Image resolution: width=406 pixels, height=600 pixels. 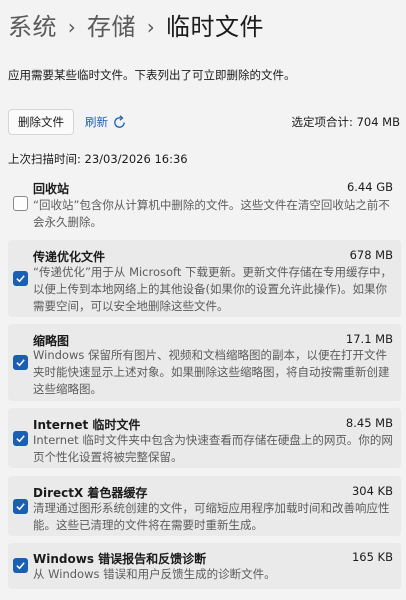 What do you see at coordinates (111, 27) in the screenshot?
I see `breadcrumb-storage: 存储` at bounding box center [111, 27].